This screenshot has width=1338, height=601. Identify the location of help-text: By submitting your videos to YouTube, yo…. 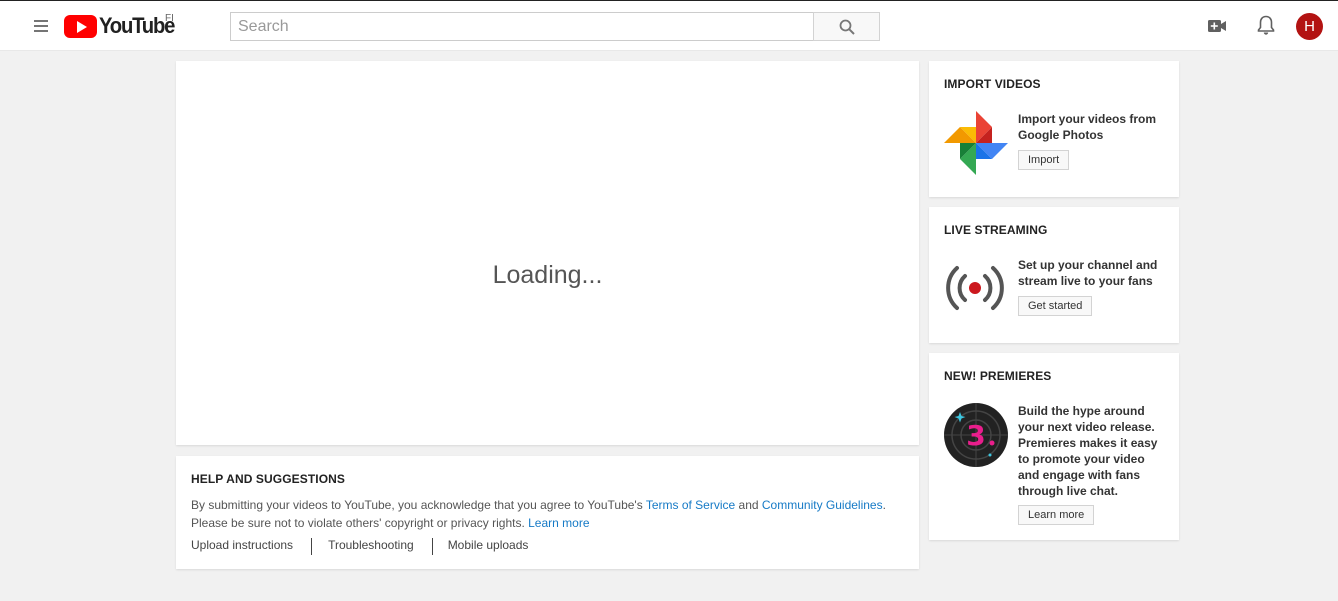
(538, 514).